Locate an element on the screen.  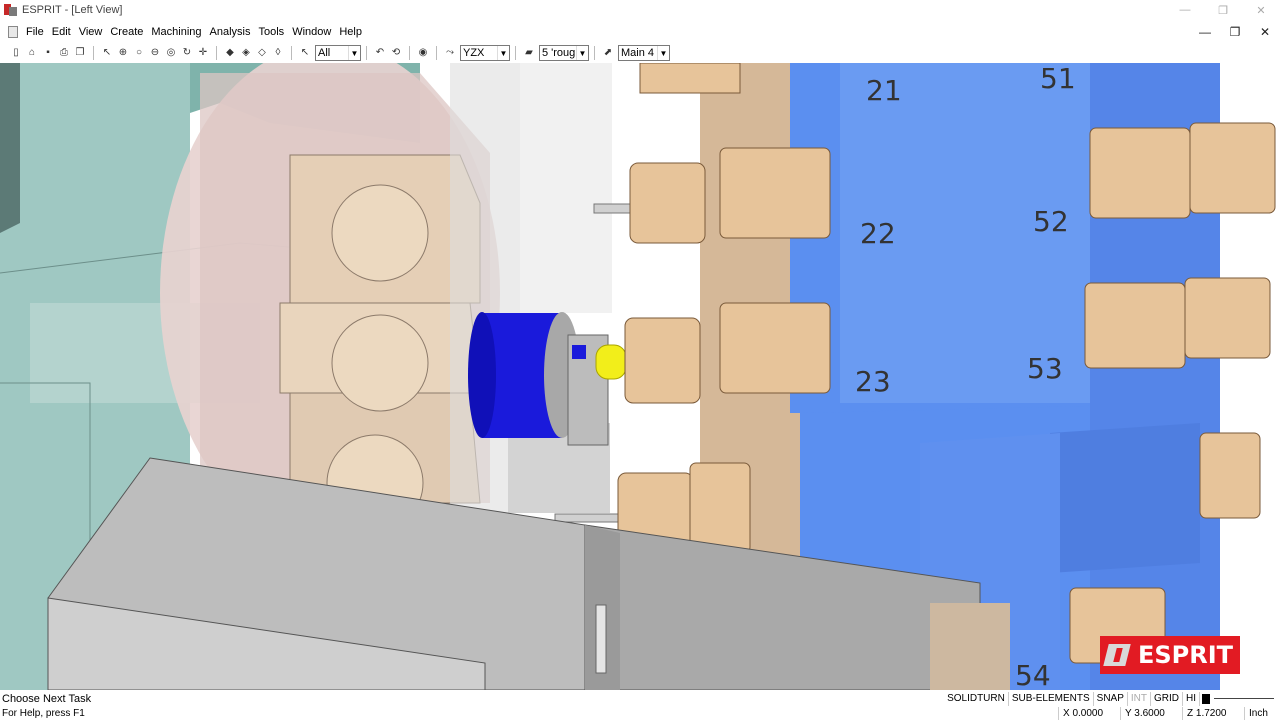
station-label: 54 is located at coordinates (1033, 674).